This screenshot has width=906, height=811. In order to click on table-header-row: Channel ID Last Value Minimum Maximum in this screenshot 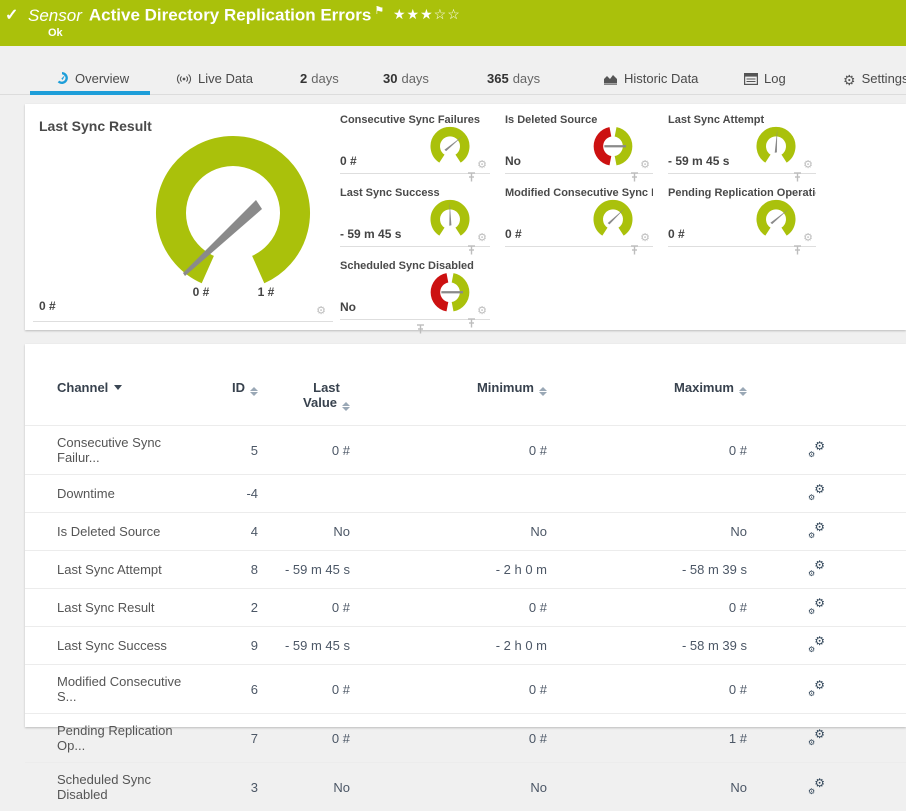, I will do `click(465, 400)`.